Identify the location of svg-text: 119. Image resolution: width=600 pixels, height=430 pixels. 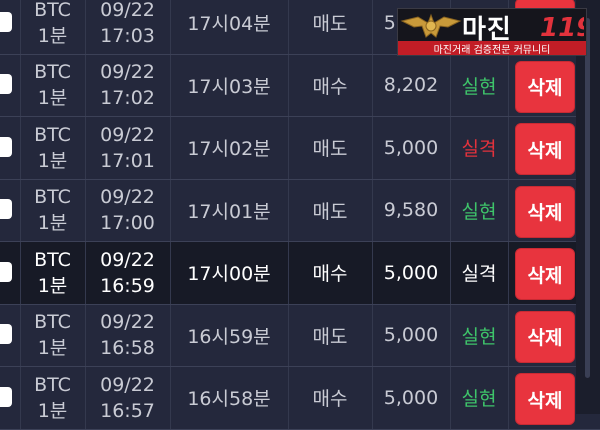
(562, 28).